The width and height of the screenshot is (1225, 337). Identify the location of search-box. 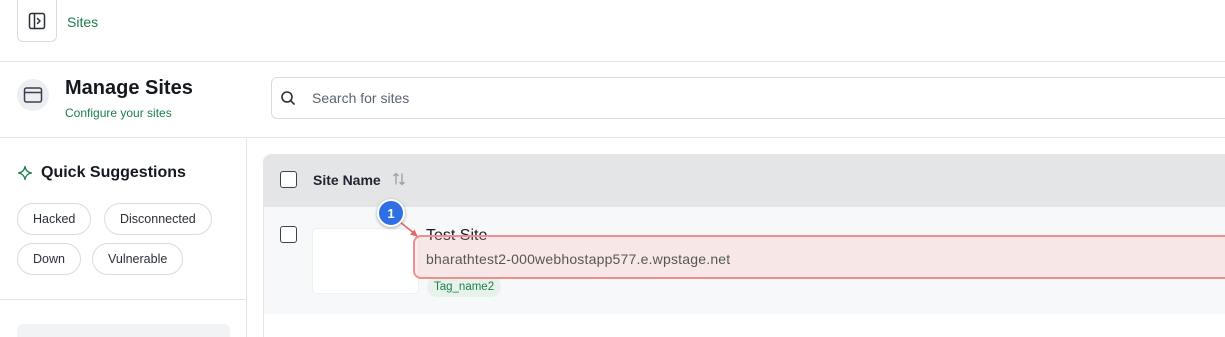
(748, 98).